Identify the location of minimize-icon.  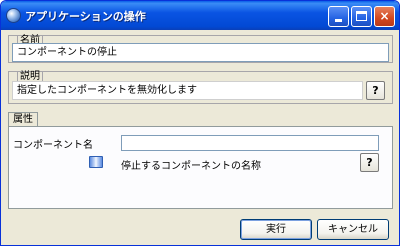
(338, 20).